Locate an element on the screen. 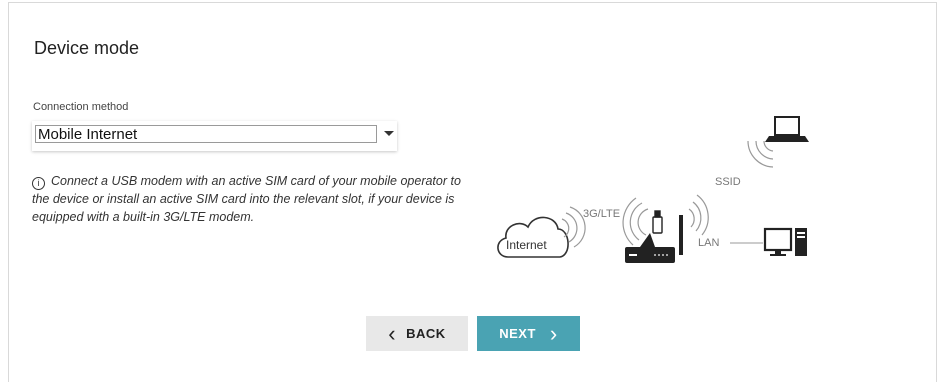  connection-method-value: Mobile Internet is located at coordinates (88, 134).